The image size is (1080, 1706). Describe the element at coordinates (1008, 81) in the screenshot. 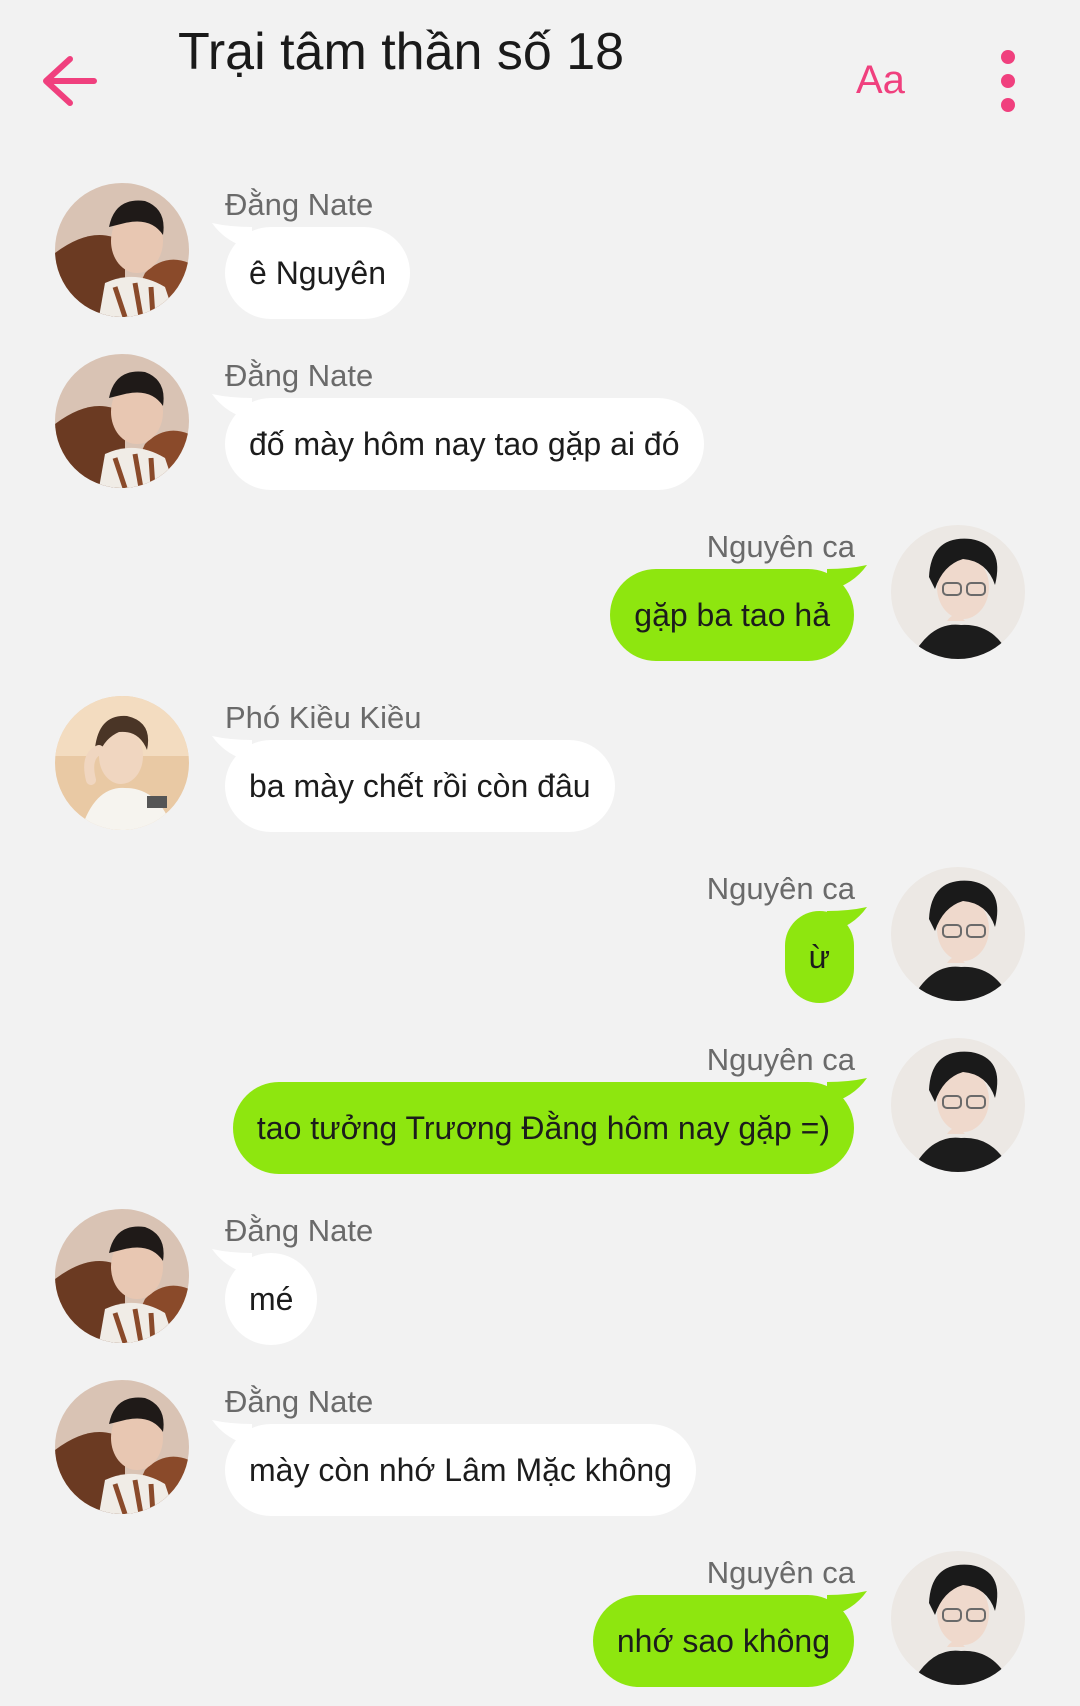

I see `more-menu-button` at that location.